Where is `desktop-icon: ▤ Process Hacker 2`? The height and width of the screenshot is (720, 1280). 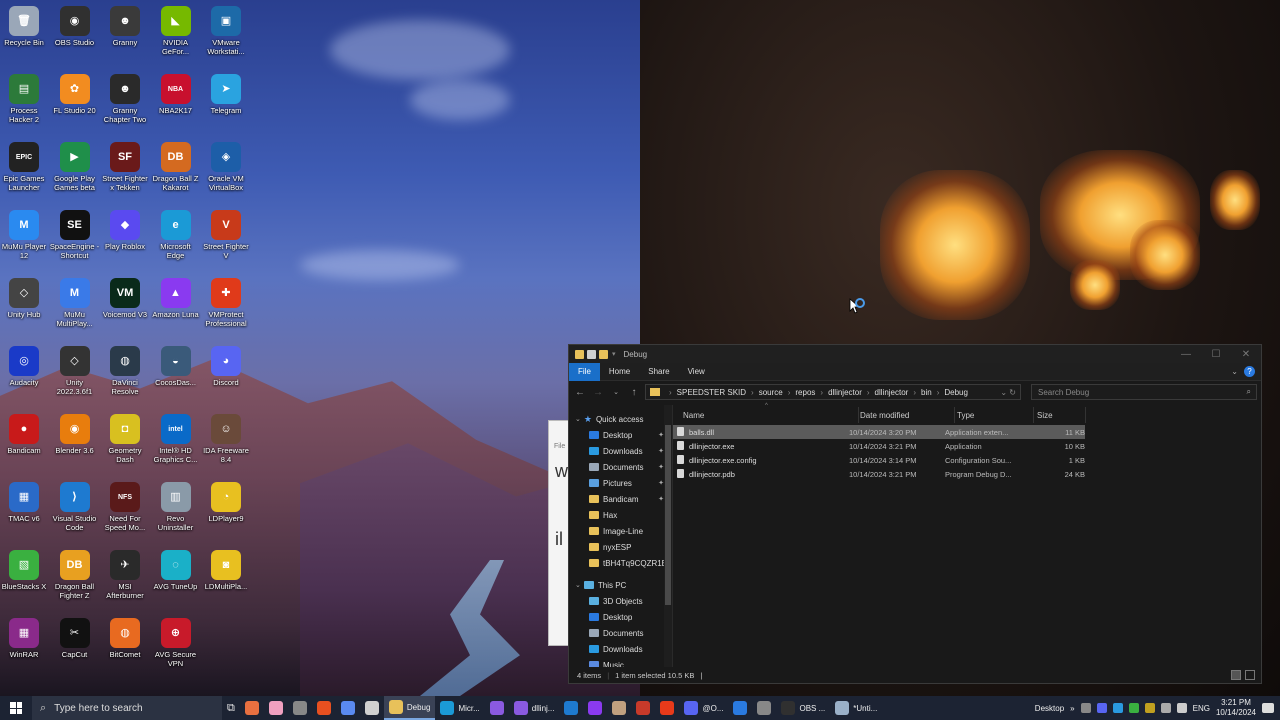 desktop-icon: ▤ Process Hacker 2 is located at coordinates (24, 104).